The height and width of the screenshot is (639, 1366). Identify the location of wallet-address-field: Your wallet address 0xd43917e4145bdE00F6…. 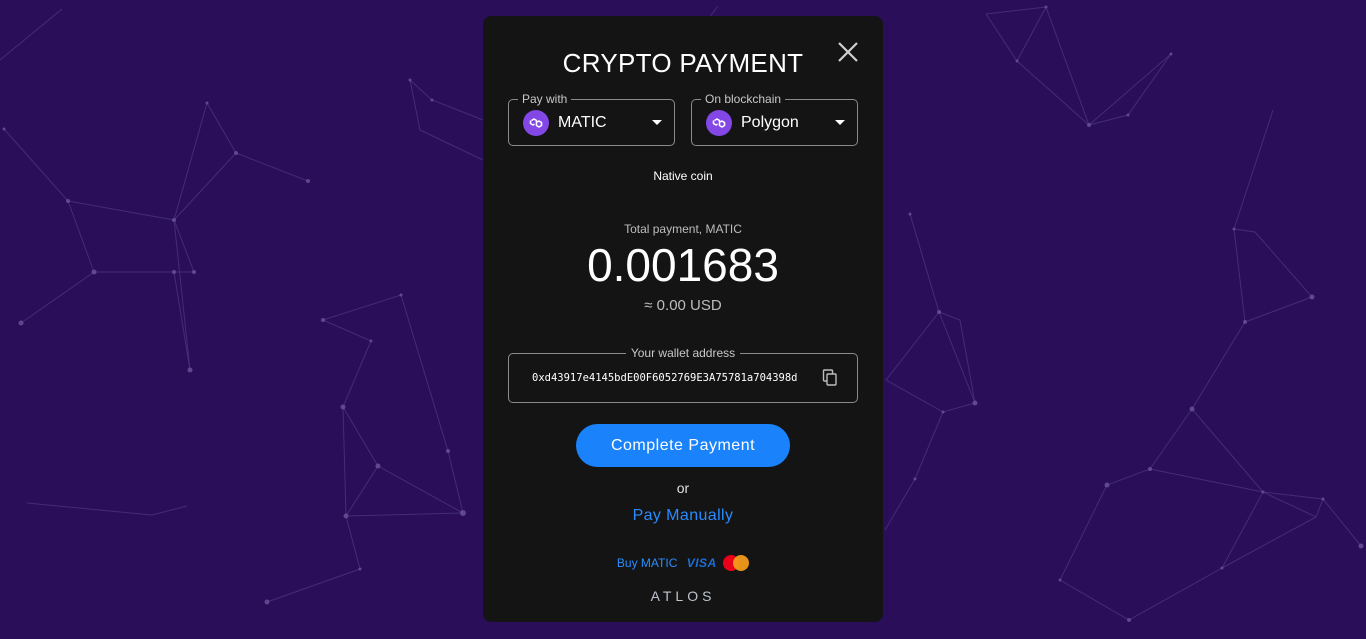
(683, 374).